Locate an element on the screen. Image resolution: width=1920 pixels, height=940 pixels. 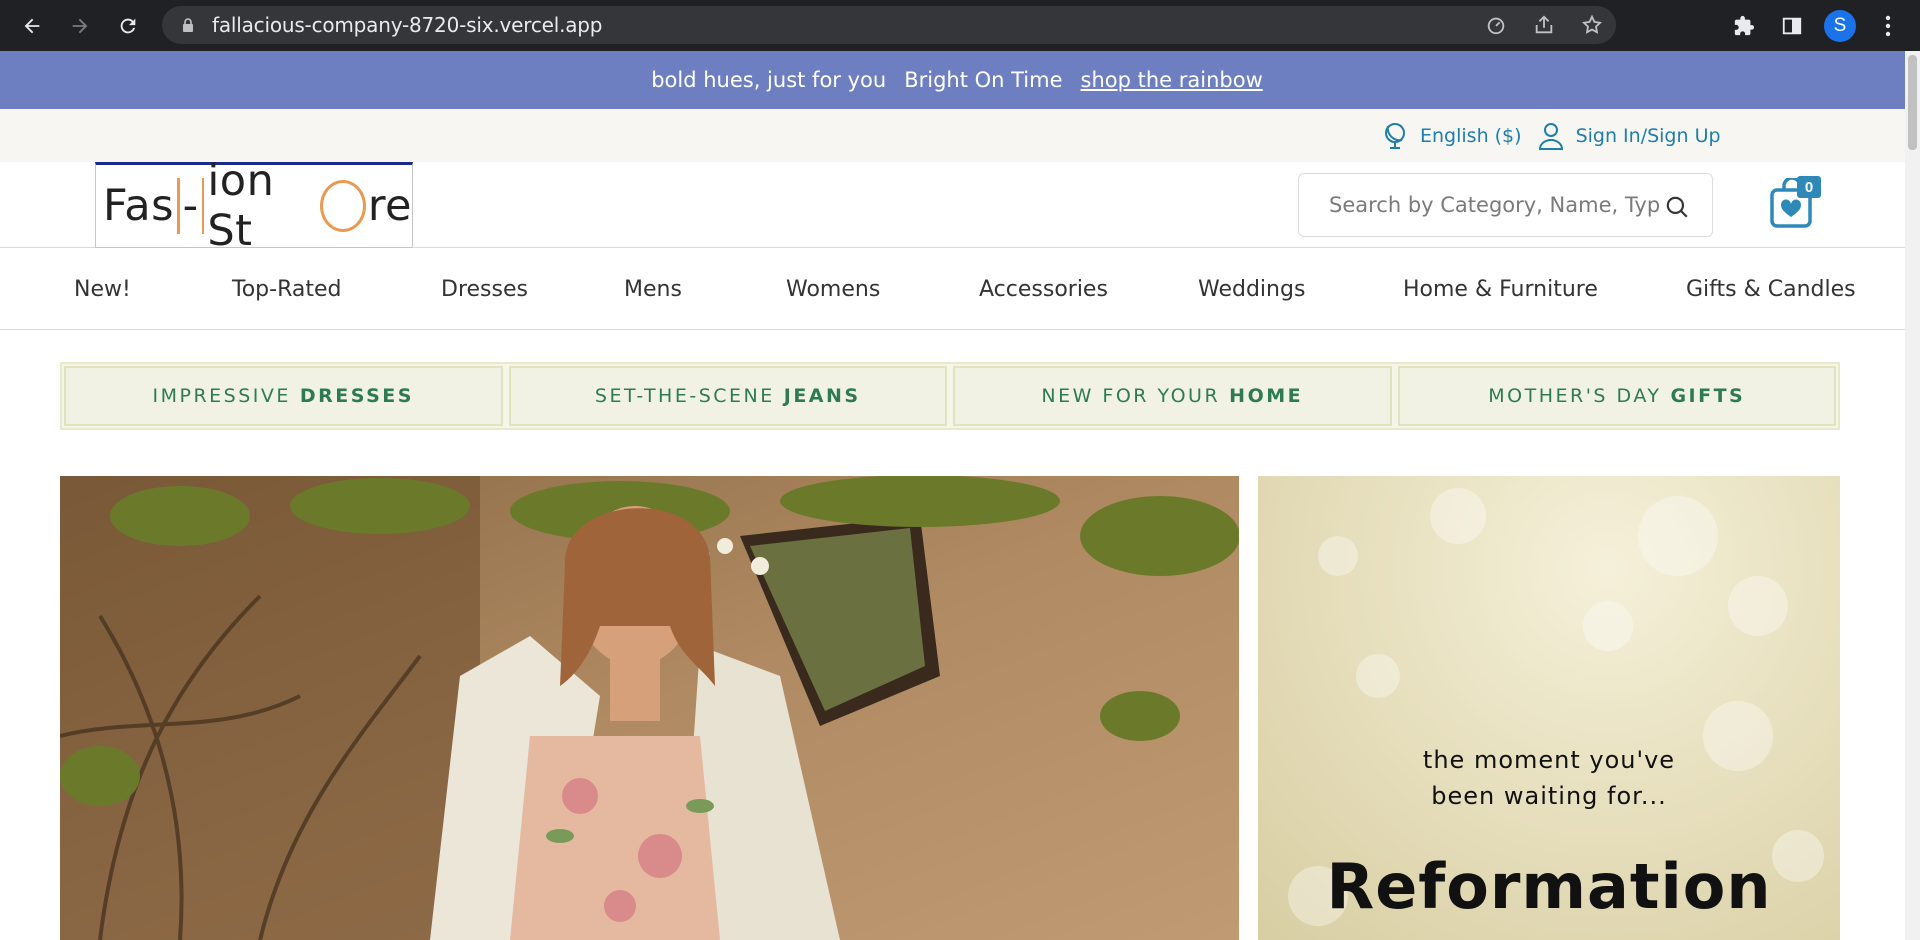
site-logo: Fas - ion St re is located at coordinates (254, 206).